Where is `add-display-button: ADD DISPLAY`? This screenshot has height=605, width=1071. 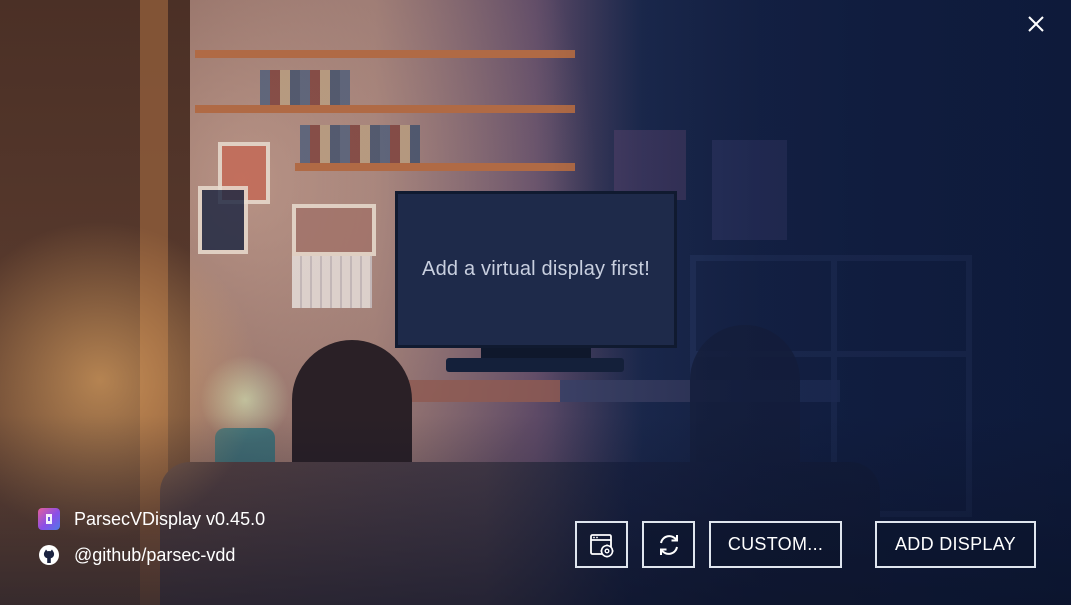 add-display-button: ADD DISPLAY is located at coordinates (955, 544).